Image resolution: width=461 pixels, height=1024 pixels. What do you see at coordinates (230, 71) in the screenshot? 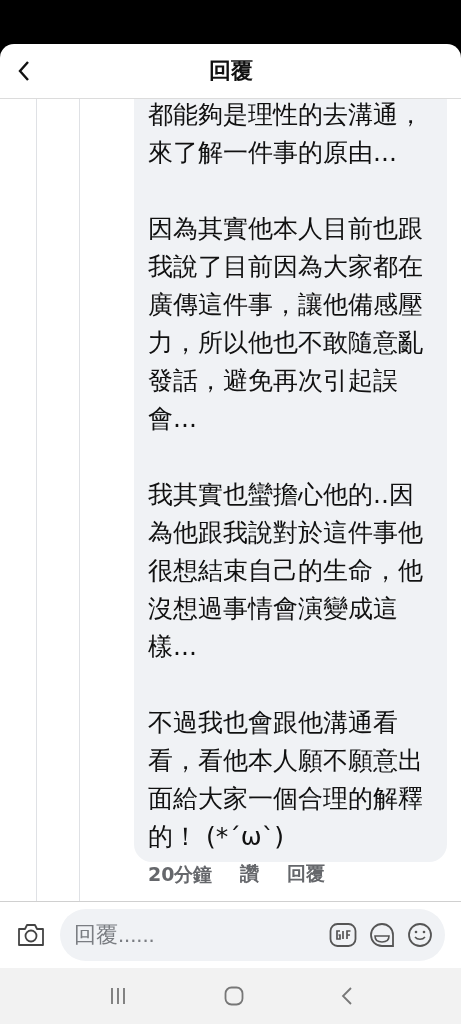
I see `page-title: 回覆` at bounding box center [230, 71].